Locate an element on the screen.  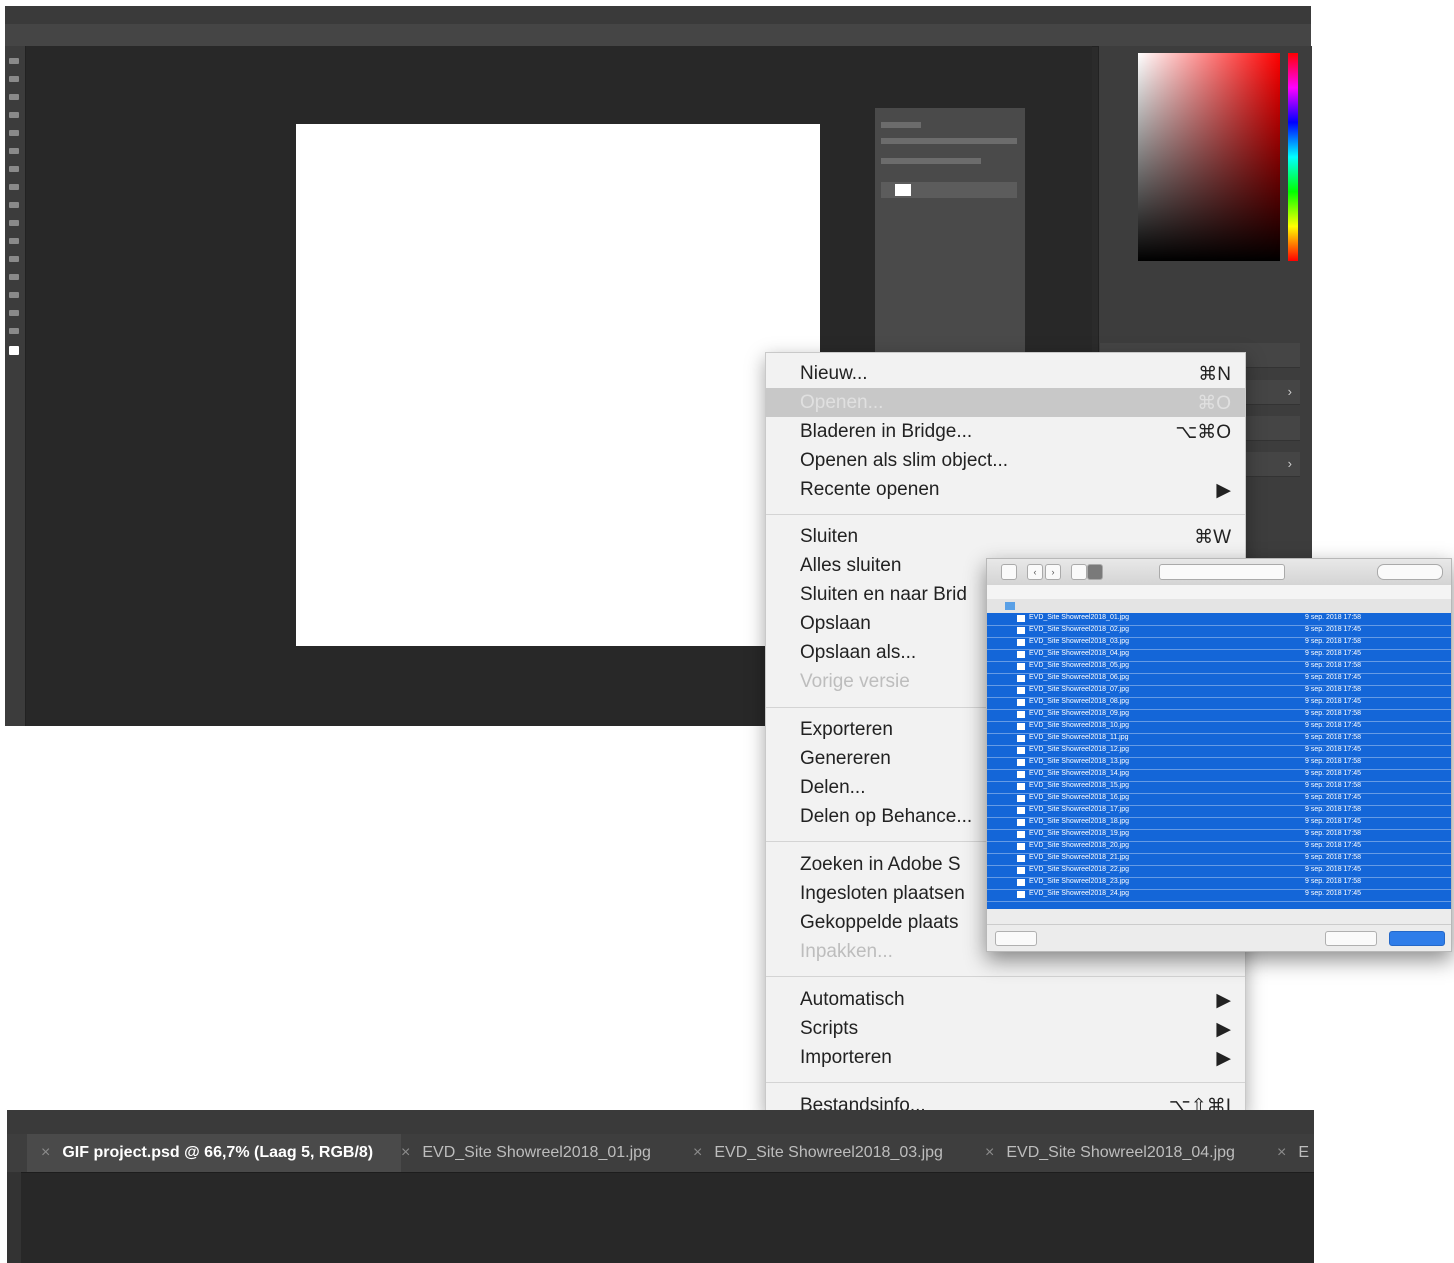
tab-gif-project: × GIF project.psd @ 66,7% (Laag 5, RGB/8) is located at coordinates (214, 1153).